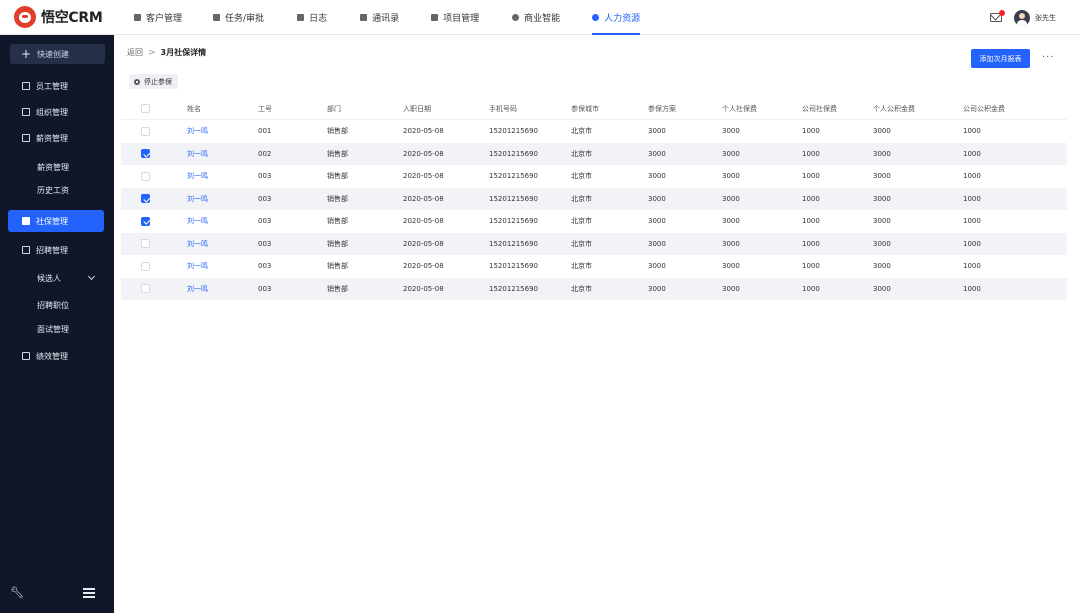 This screenshot has height=613, width=1080. What do you see at coordinates (158, 17) in the screenshot?
I see `topnav-item: 客户管理` at bounding box center [158, 17].